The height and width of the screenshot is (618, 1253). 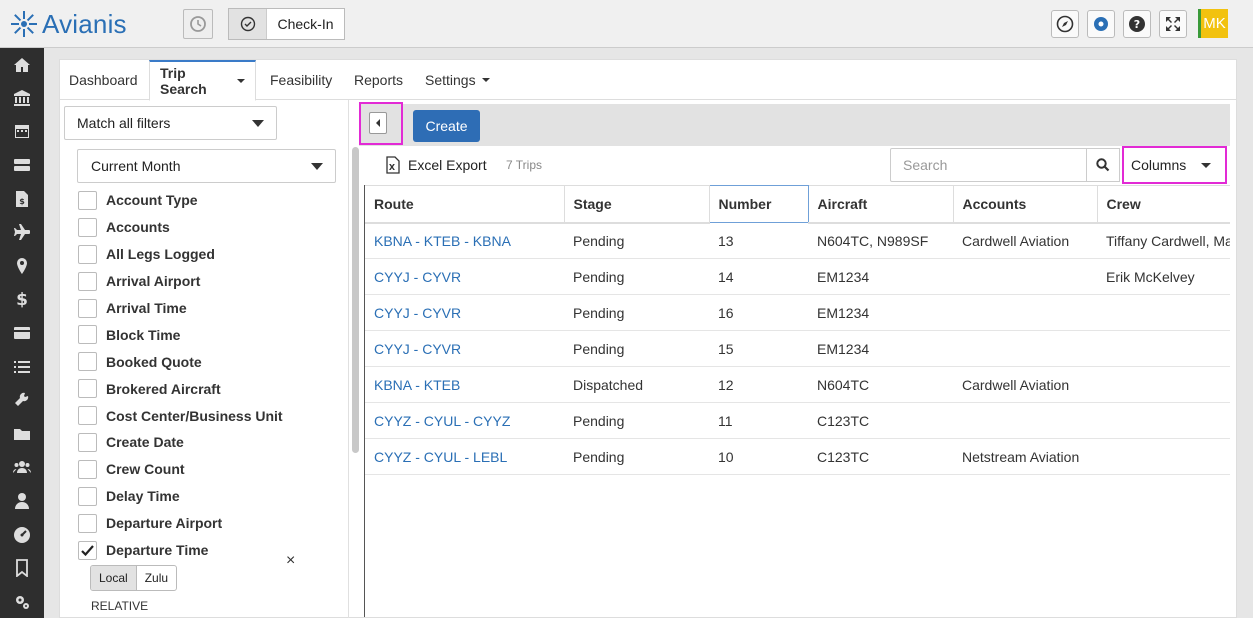 What do you see at coordinates (797, 420) in the screenshot?
I see `table-row: CYYZ - CYUL - CYYZ Pending 11 C123TC` at bounding box center [797, 420].